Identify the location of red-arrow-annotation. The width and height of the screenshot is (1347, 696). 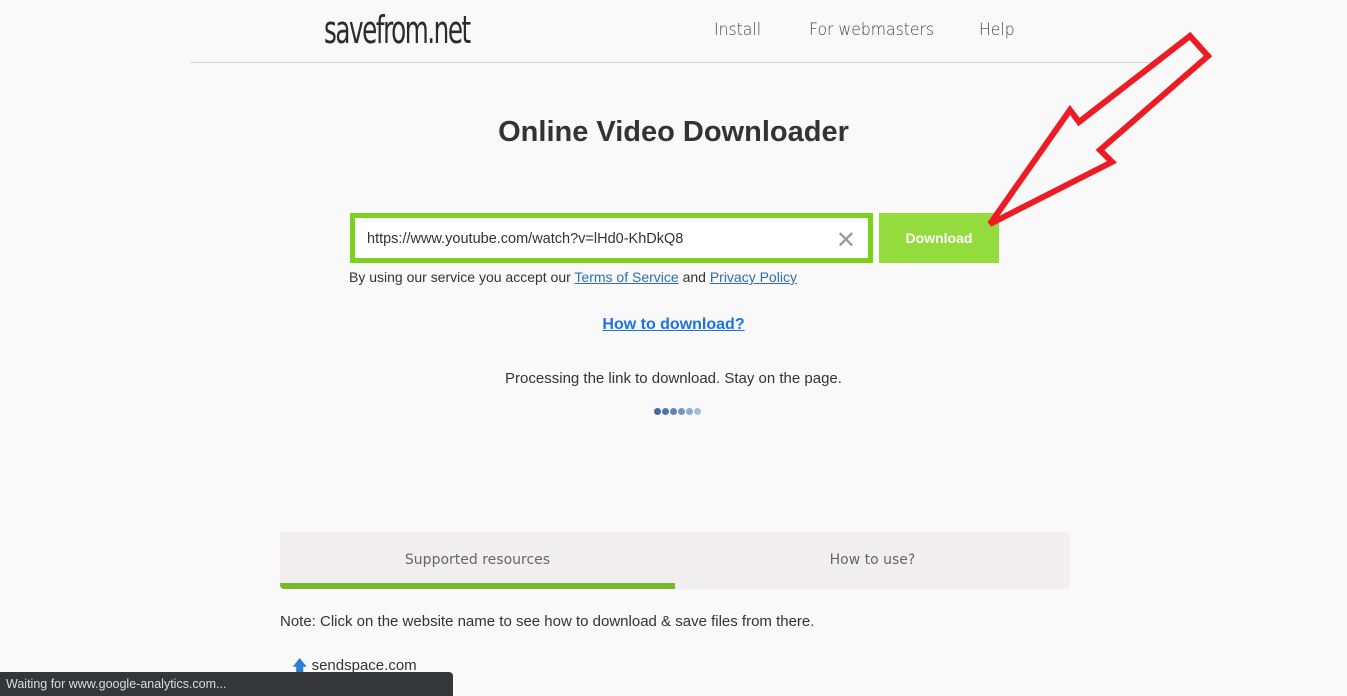
(1100, 129).